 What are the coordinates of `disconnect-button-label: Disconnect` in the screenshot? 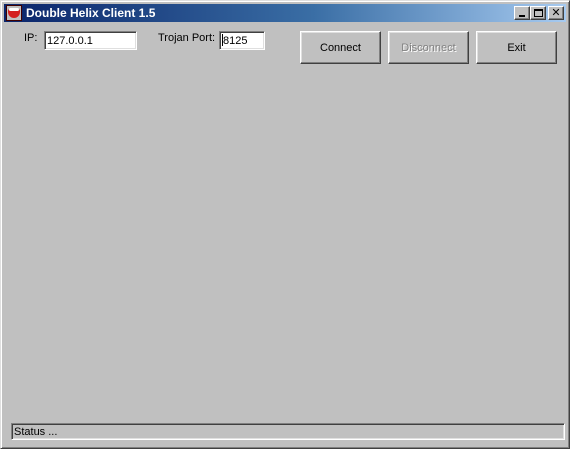 It's located at (428, 47).